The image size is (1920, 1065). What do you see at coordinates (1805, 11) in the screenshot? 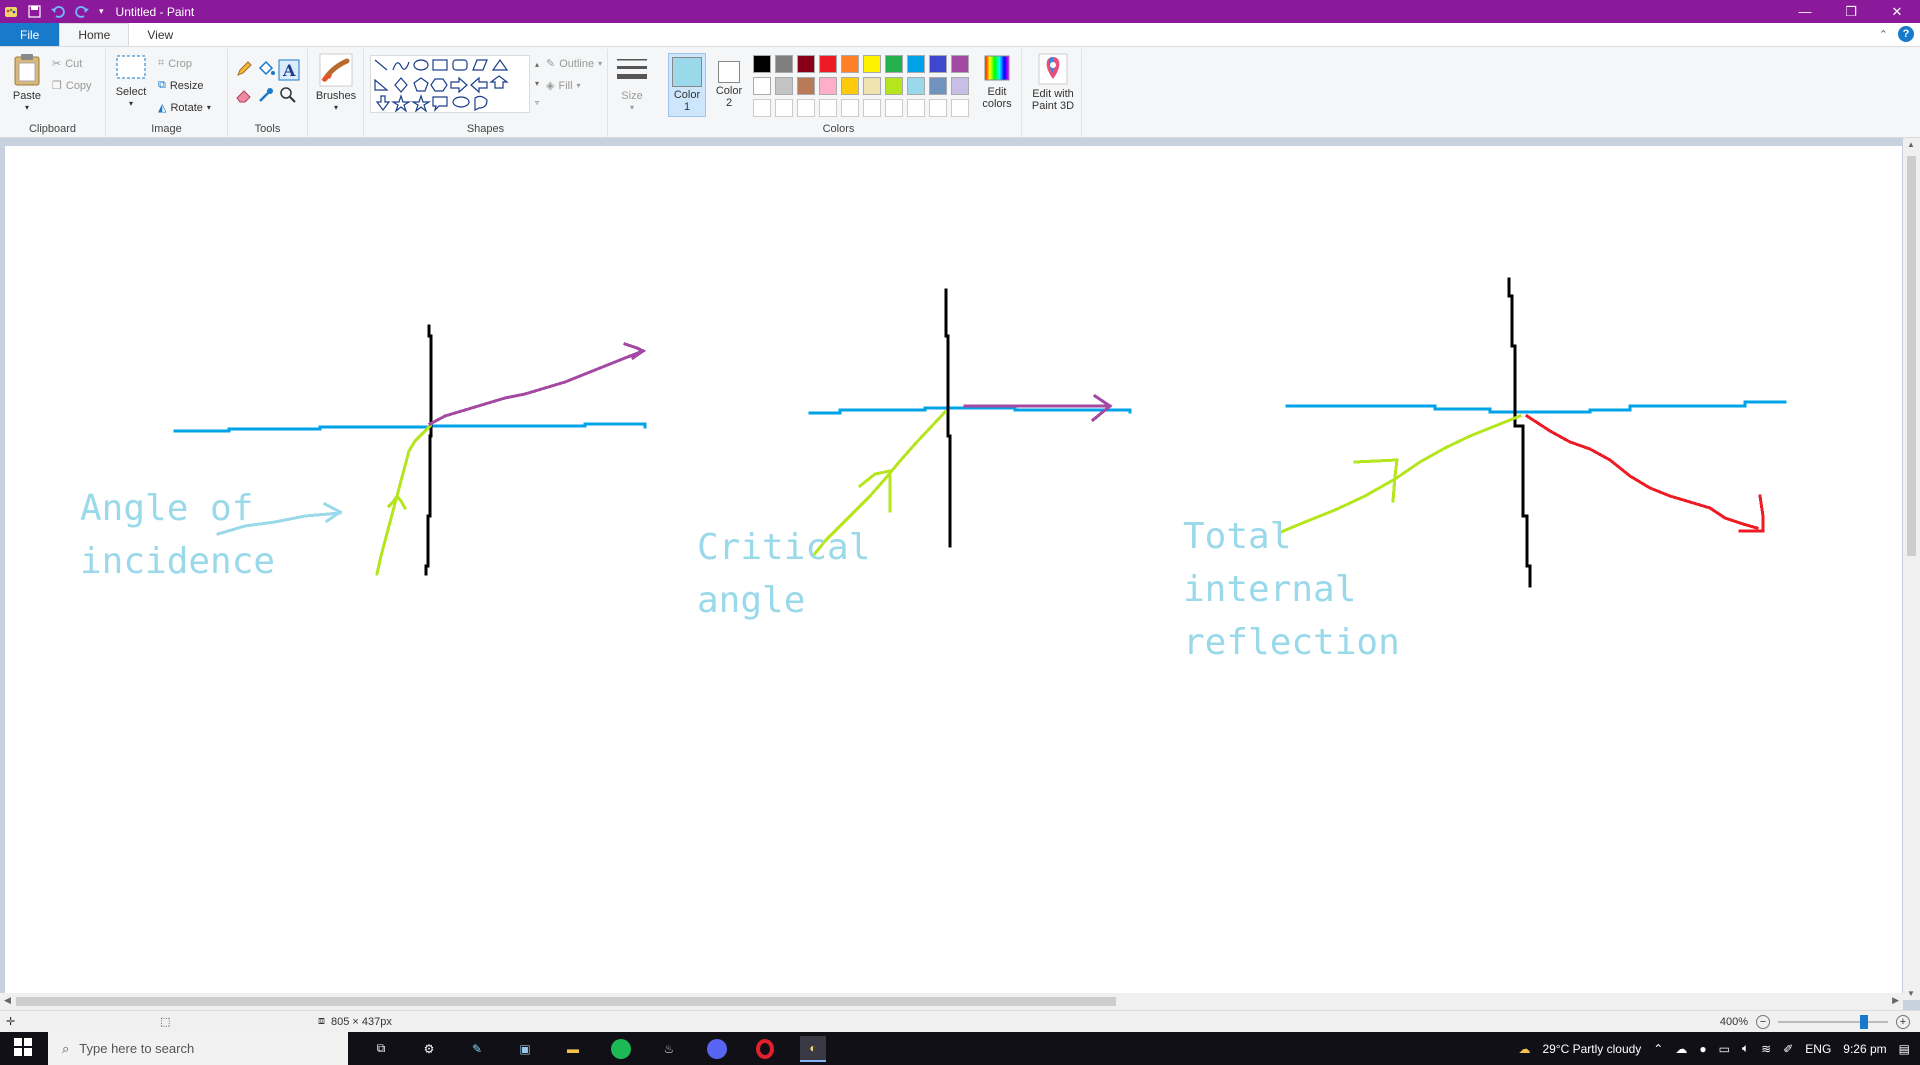
I see `minimize-button: —` at bounding box center [1805, 11].